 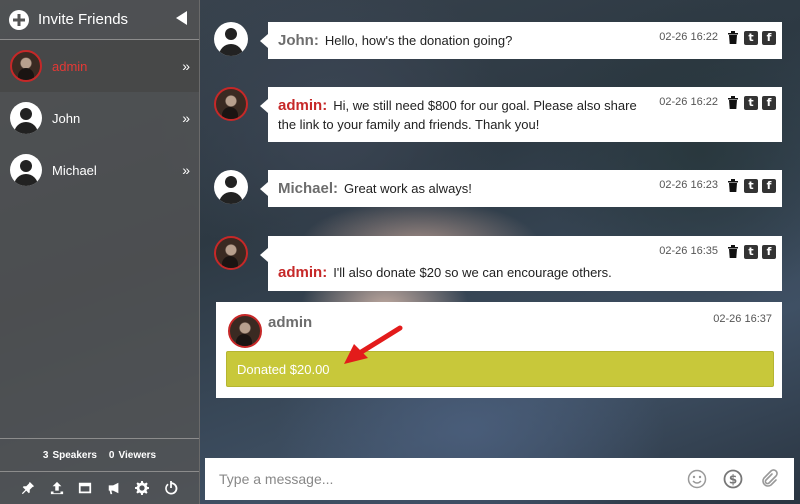 I want to click on message-author: Michael, so click(x=306, y=188).